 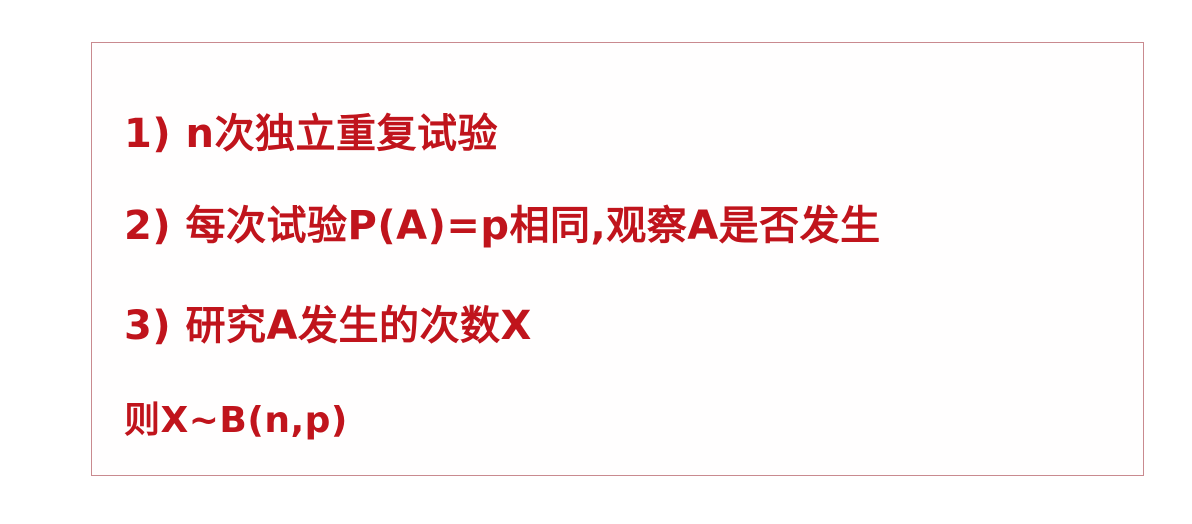 I want to click on condition-line-3: 3) 研究A发生的次数X, so click(x=328, y=326).